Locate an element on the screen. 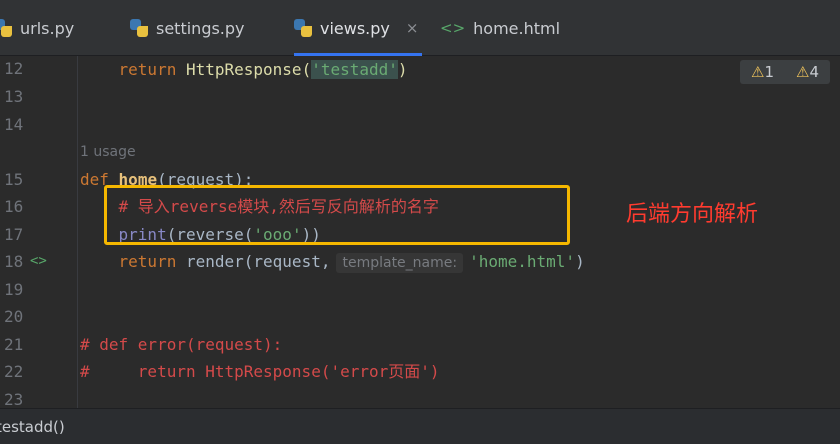 This screenshot has height=444, width=840. annotation-highlight-box is located at coordinates (337, 215).